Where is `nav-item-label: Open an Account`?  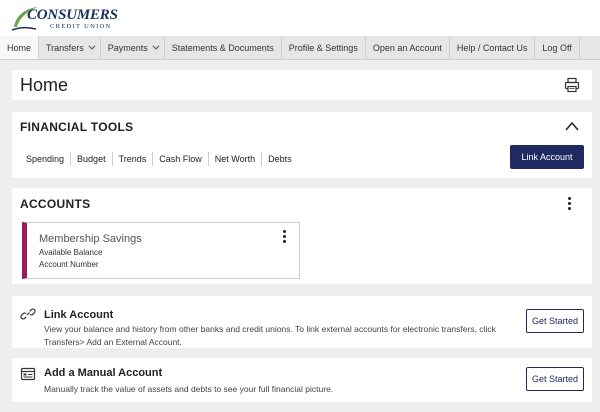
nav-item-label: Open an Account is located at coordinates (407, 47).